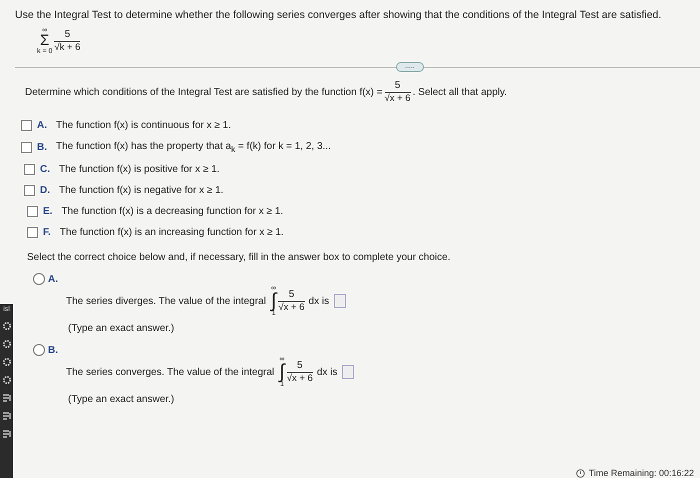 The width and height of the screenshot is (700, 478). What do you see at coordinates (580, 473) in the screenshot?
I see `clock-icon` at bounding box center [580, 473].